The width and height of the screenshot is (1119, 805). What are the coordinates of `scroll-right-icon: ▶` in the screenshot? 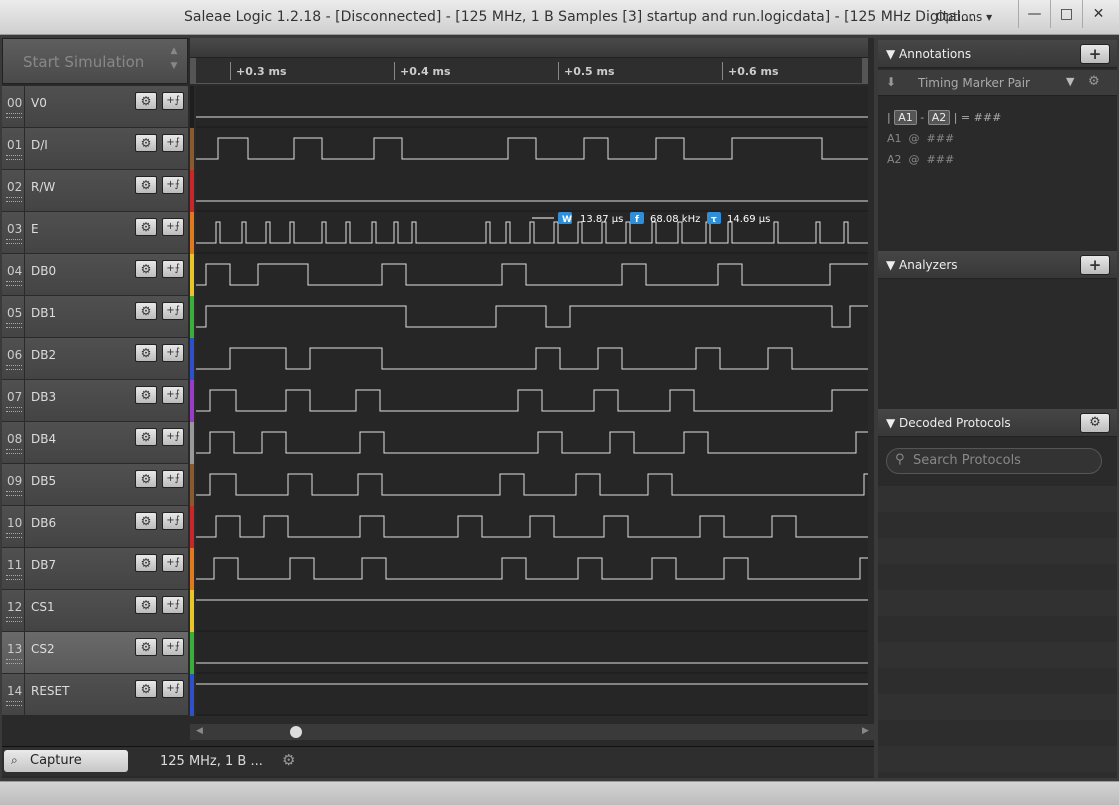 It's located at (865, 731).